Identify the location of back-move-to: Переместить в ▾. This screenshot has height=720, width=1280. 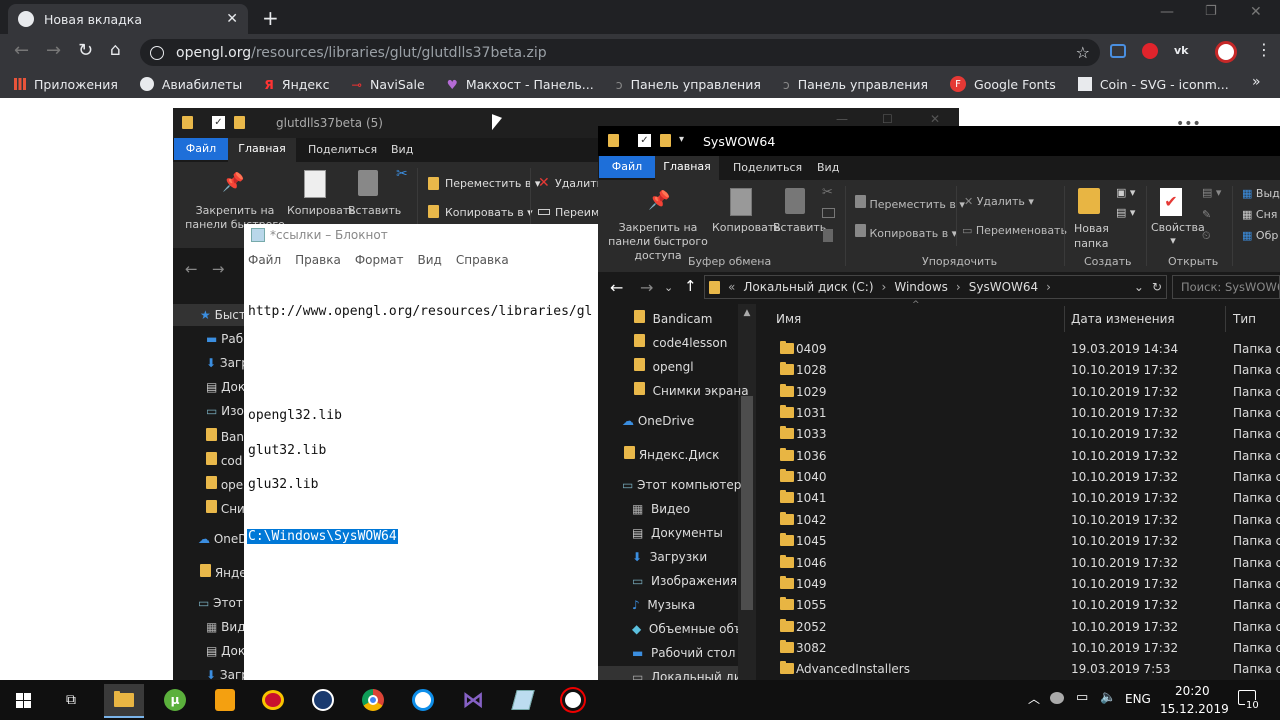
(492, 183).